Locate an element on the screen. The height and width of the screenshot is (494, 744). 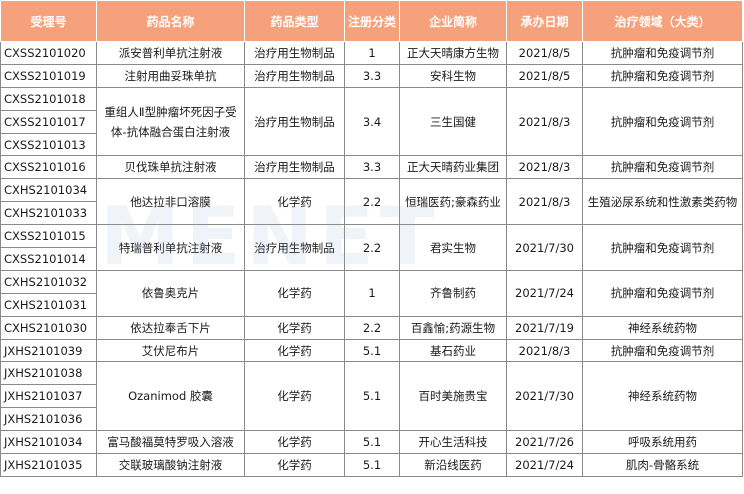
acceptance-no: CXHS2101031 is located at coordinates (48, 304).